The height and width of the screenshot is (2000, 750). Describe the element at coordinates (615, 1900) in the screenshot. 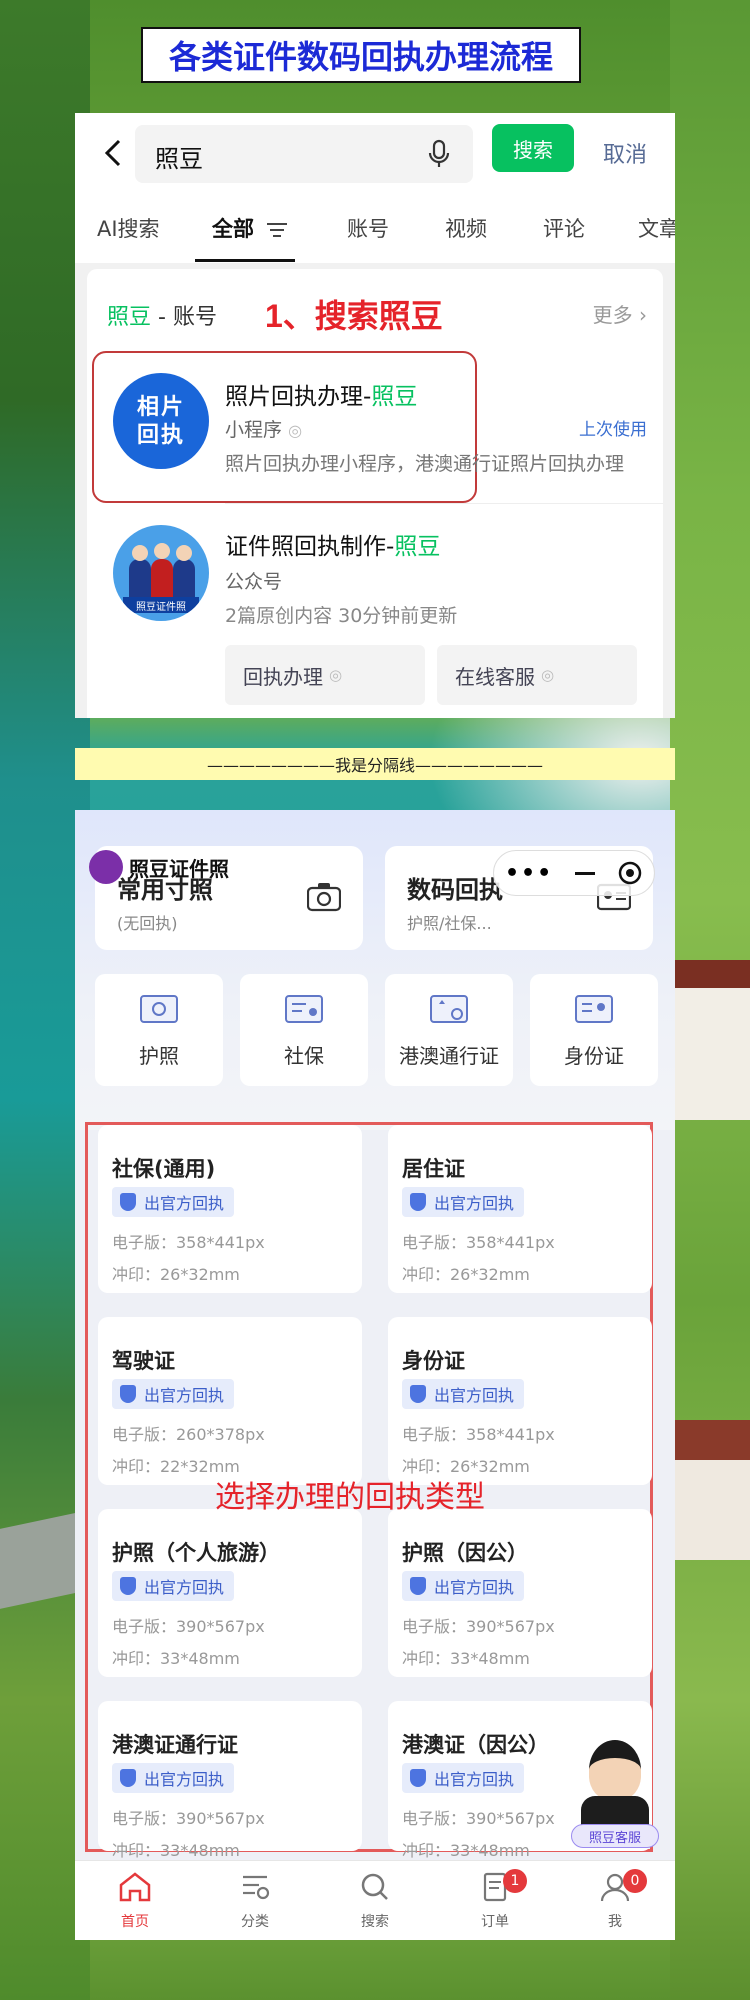

I see `nav-profile: 我 0` at that location.